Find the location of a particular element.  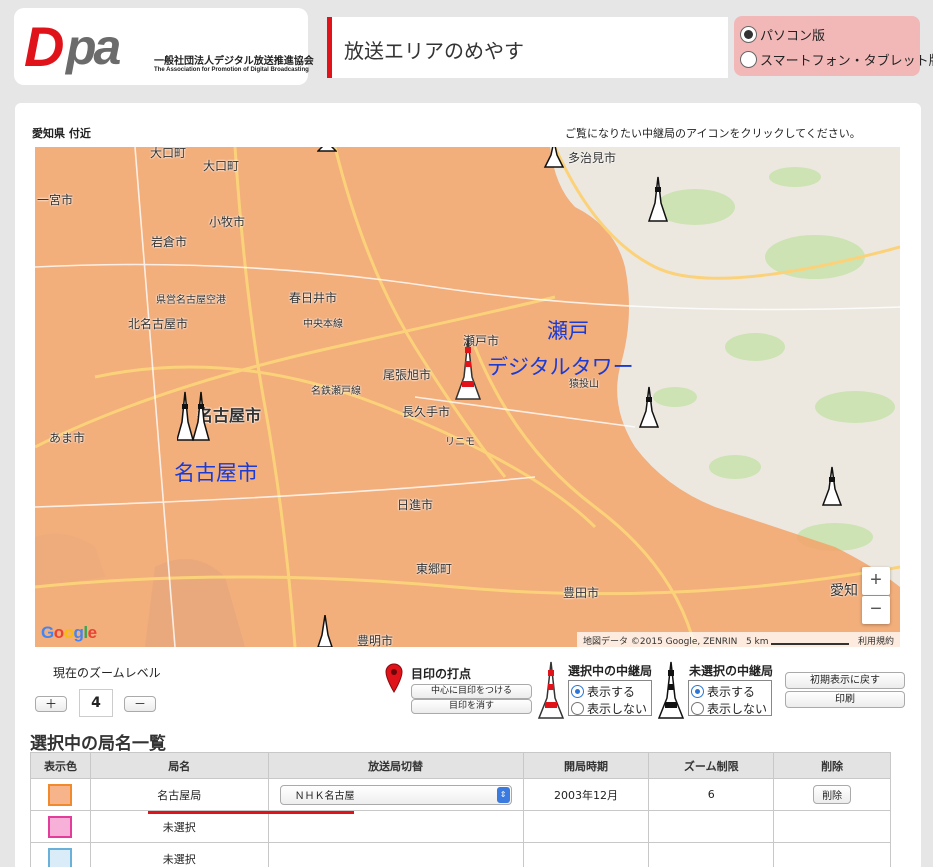

selected-relay-options: 表示する 表示しない is located at coordinates (610, 698).